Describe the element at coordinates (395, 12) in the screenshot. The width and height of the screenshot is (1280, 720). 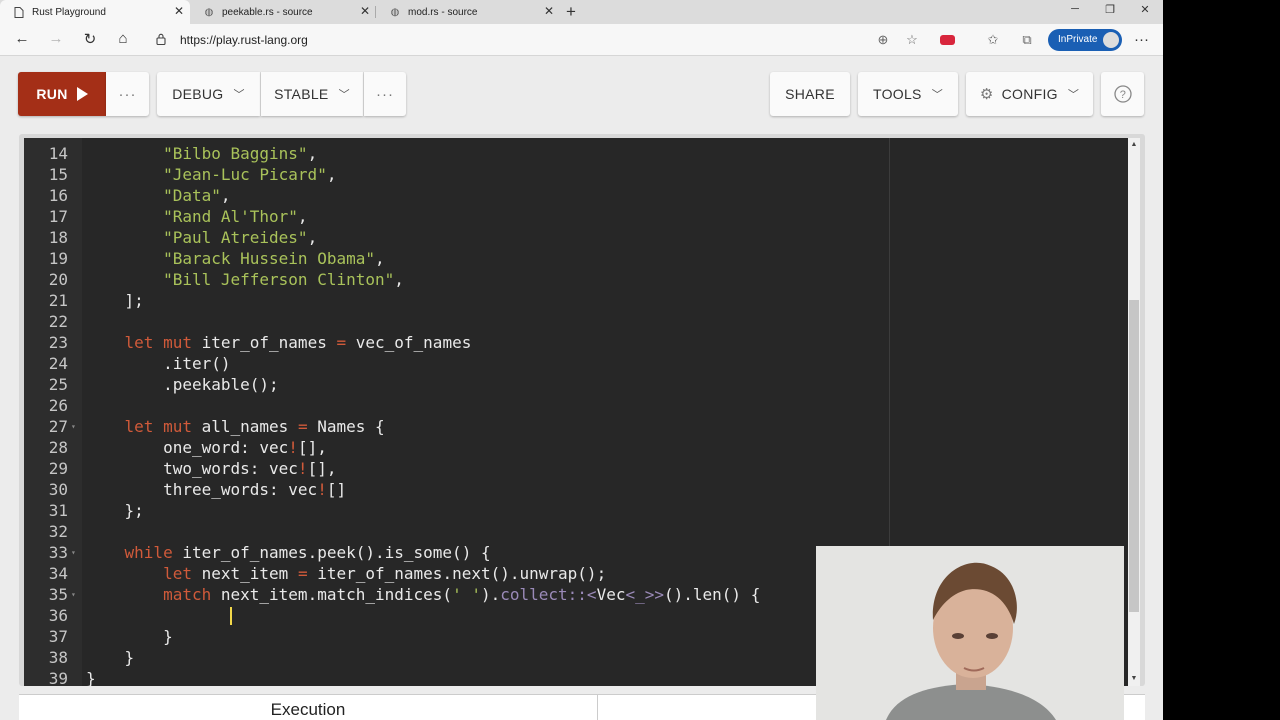
I see `globe-icon: ◍` at that location.